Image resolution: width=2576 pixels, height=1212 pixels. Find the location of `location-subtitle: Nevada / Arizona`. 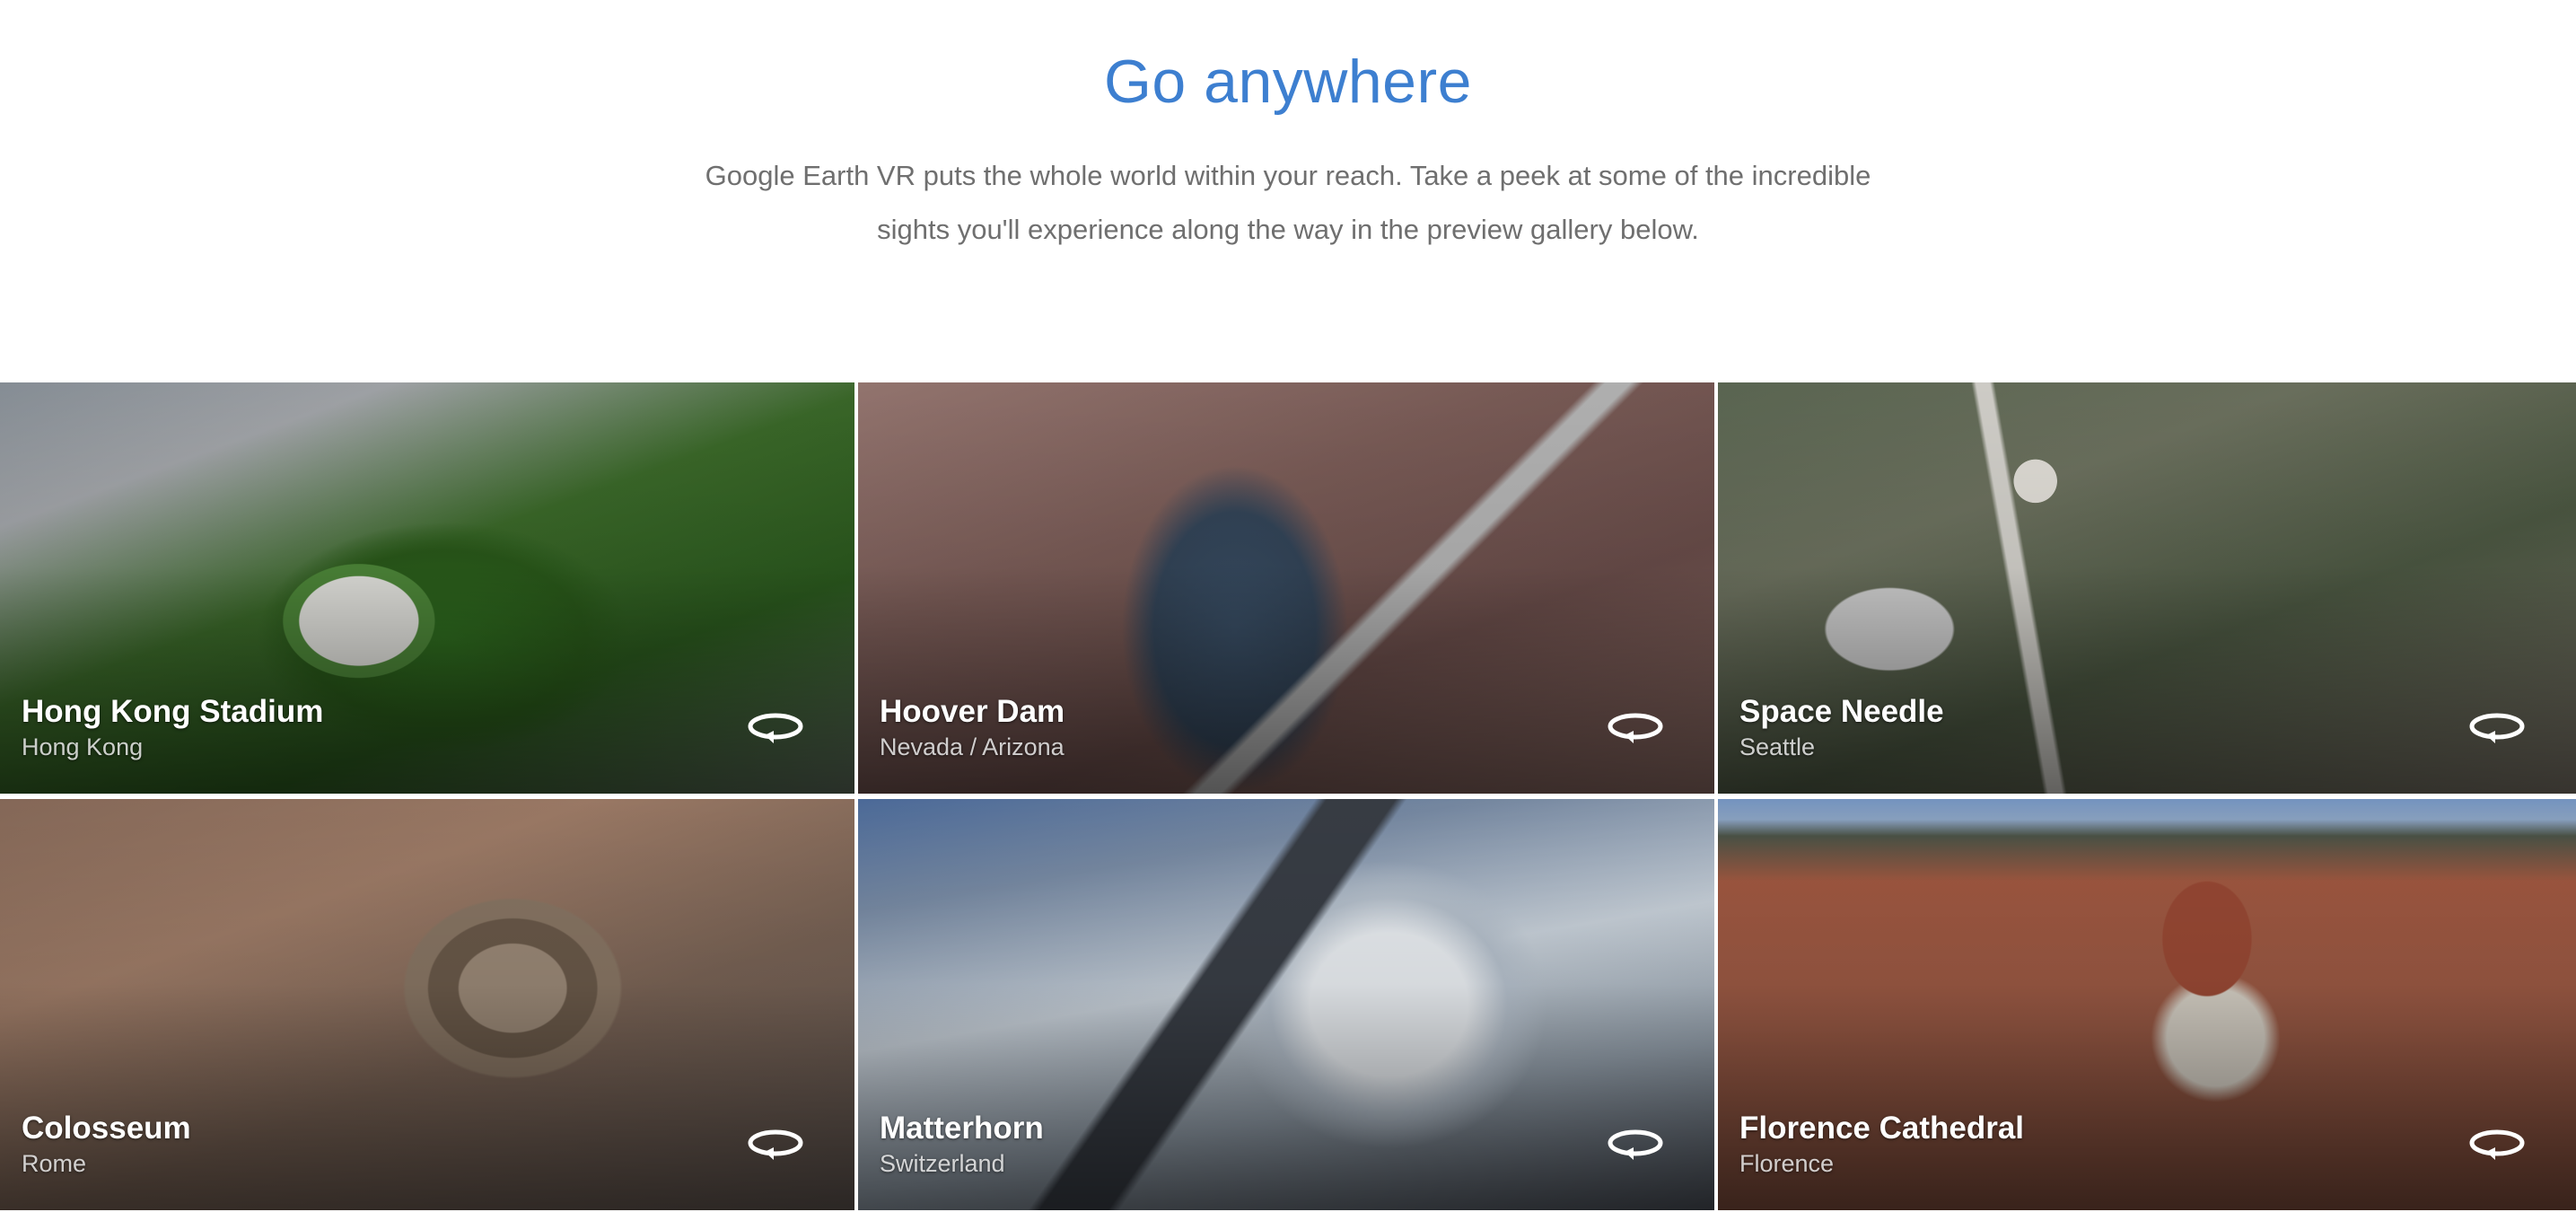

location-subtitle: Nevada / Arizona is located at coordinates (973, 747).